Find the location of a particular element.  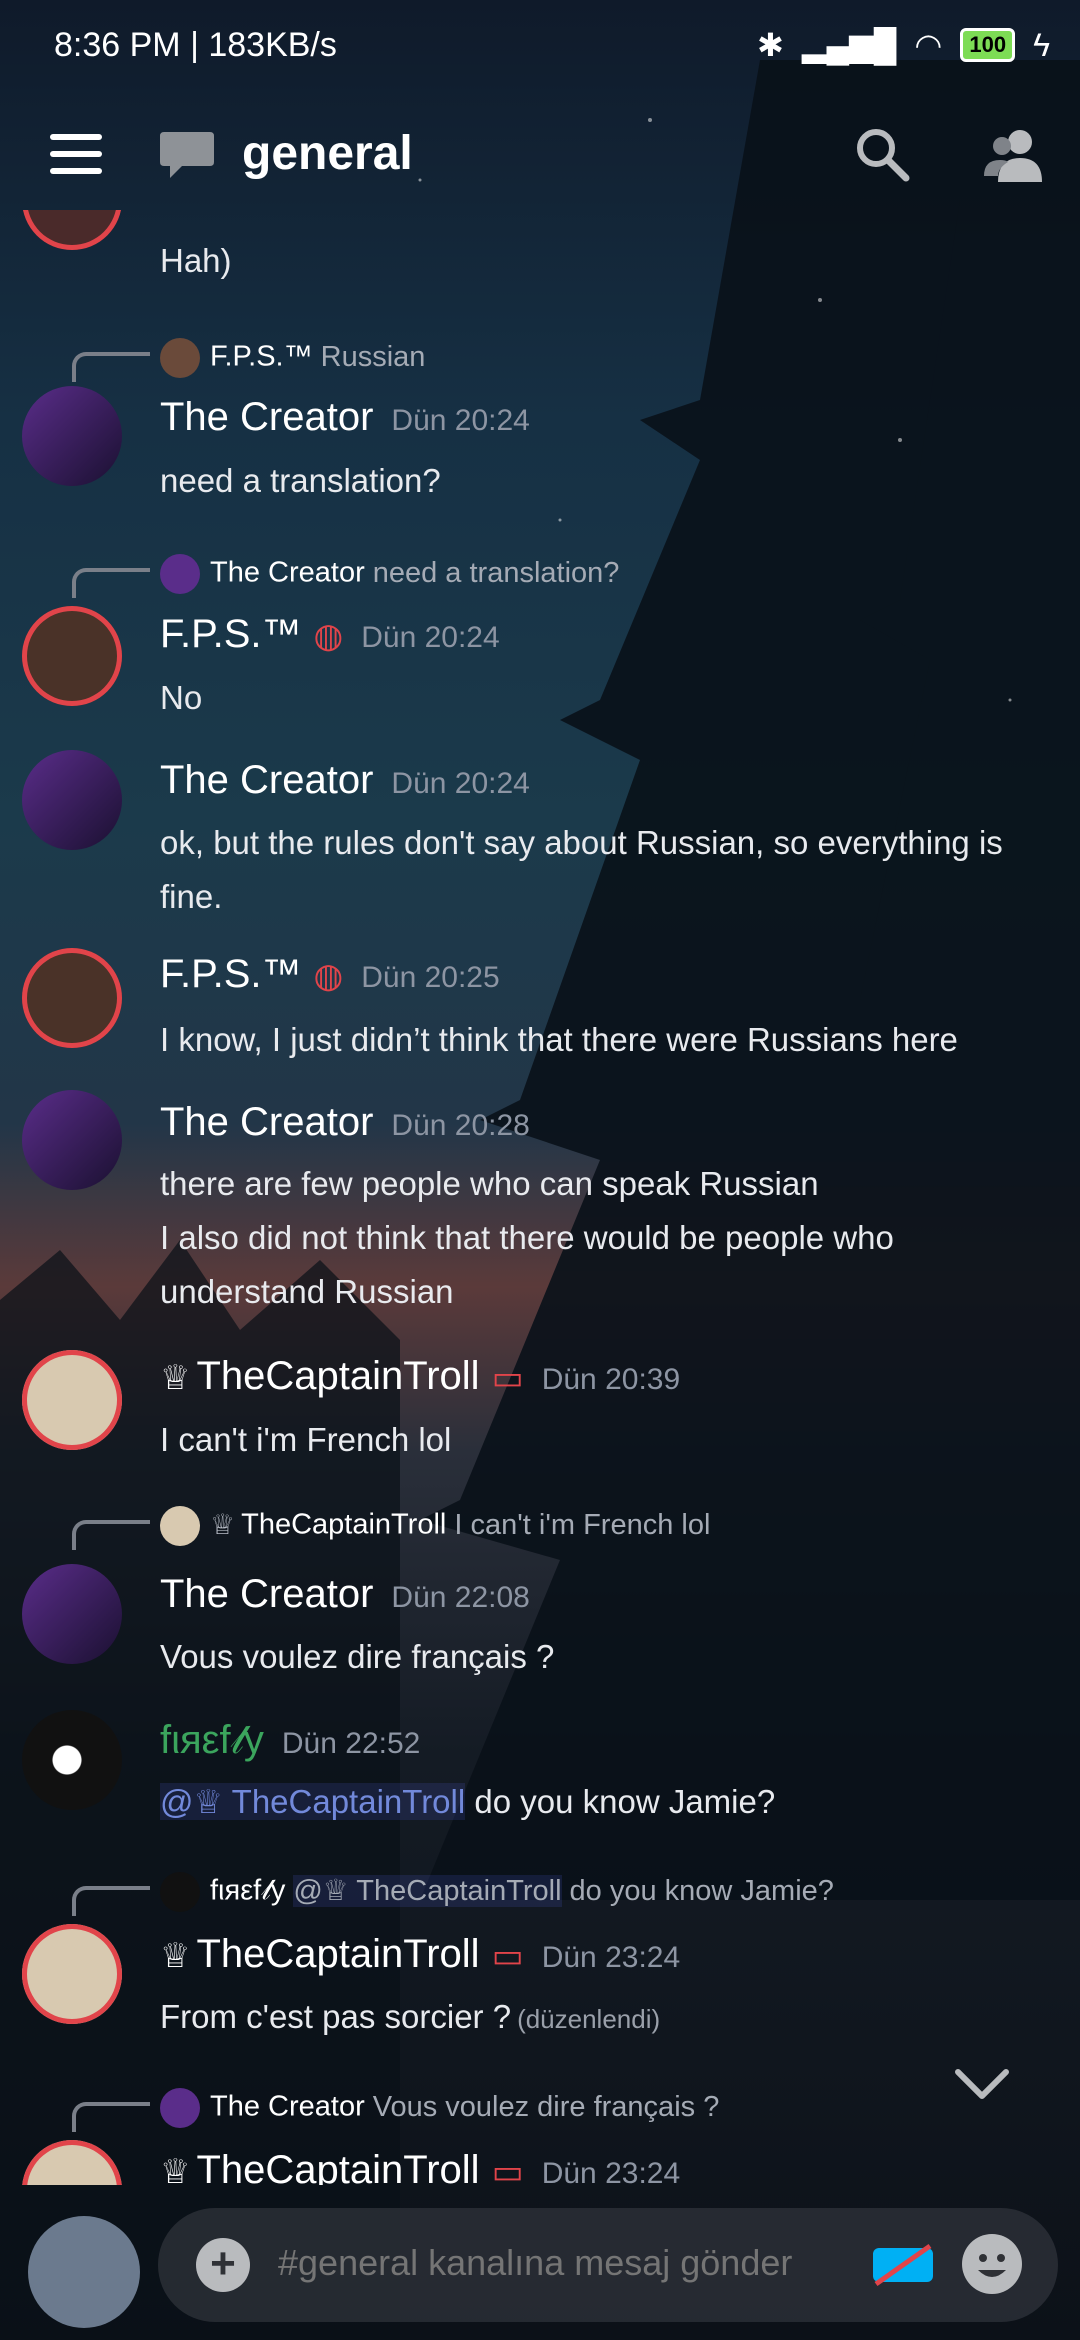

timestamp: Dün 20:28 is located at coordinates (460, 1125).